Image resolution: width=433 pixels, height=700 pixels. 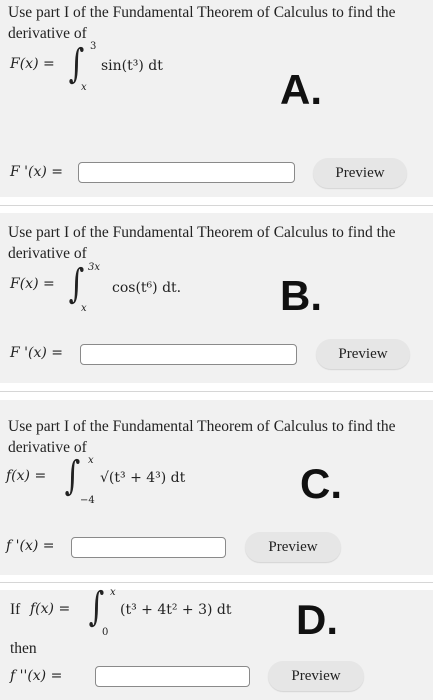 What do you see at coordinates (186, 172) in the screenshot?
I see `problem-a-answer-input` at bounding box center [186, 172].